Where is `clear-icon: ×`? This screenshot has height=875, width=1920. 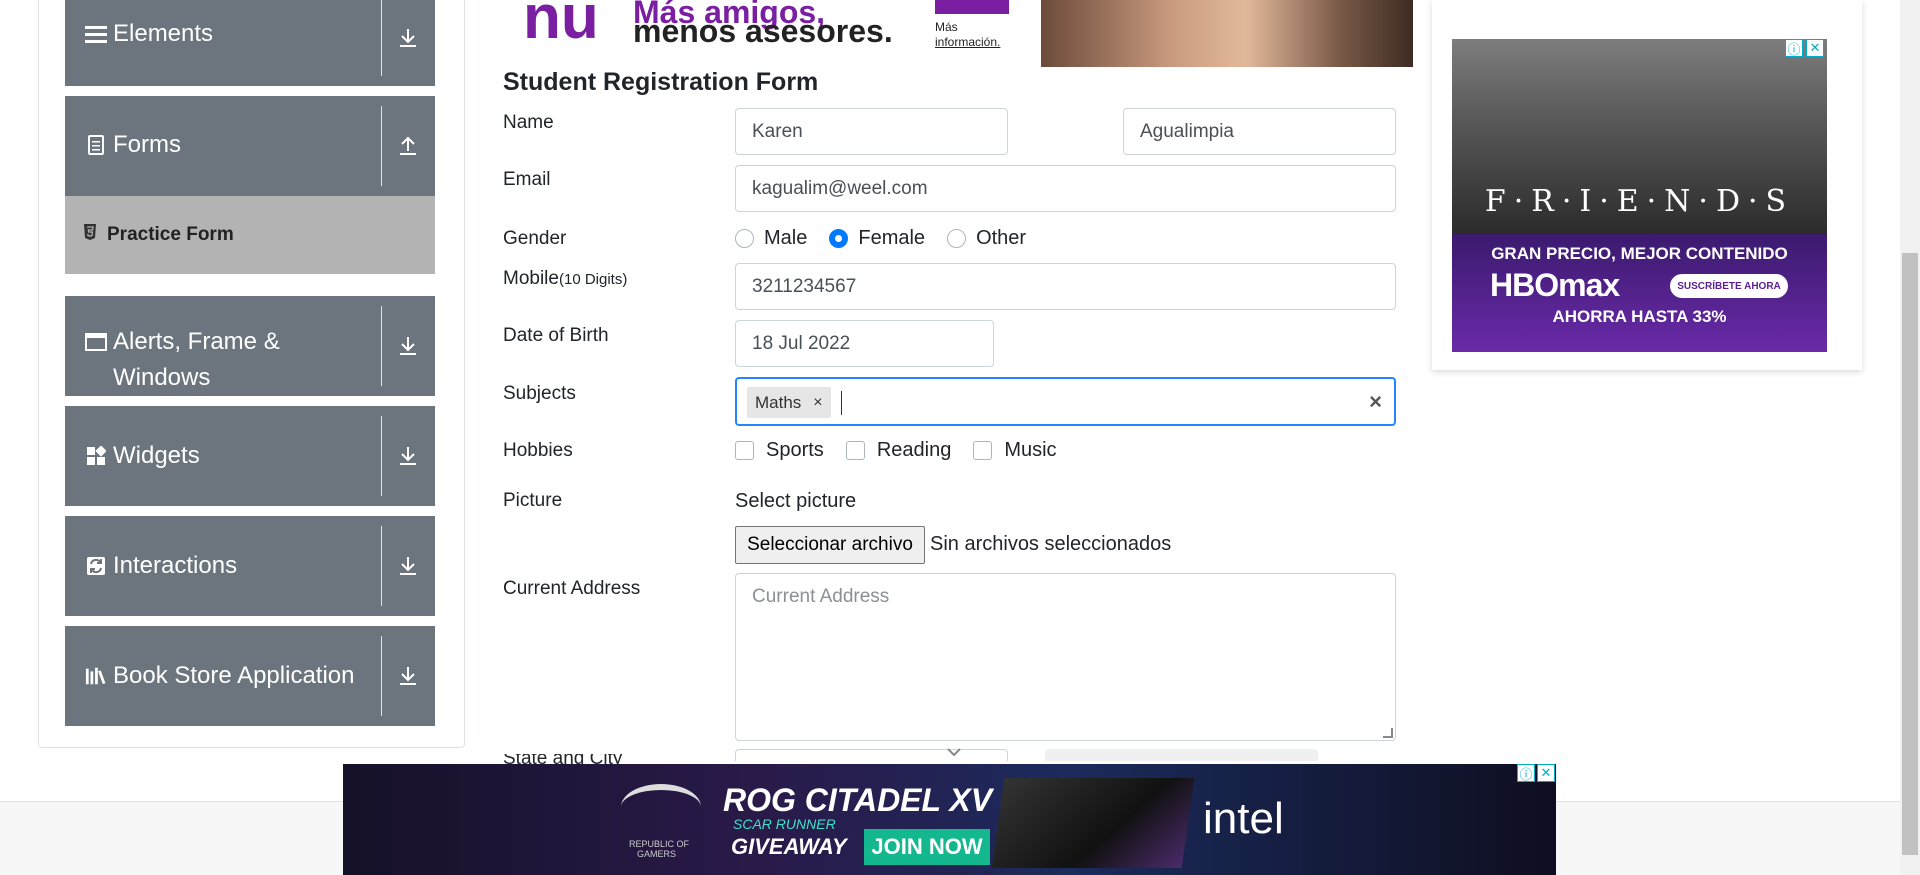
clear-icon: × is located at coordinates (1375, 402).